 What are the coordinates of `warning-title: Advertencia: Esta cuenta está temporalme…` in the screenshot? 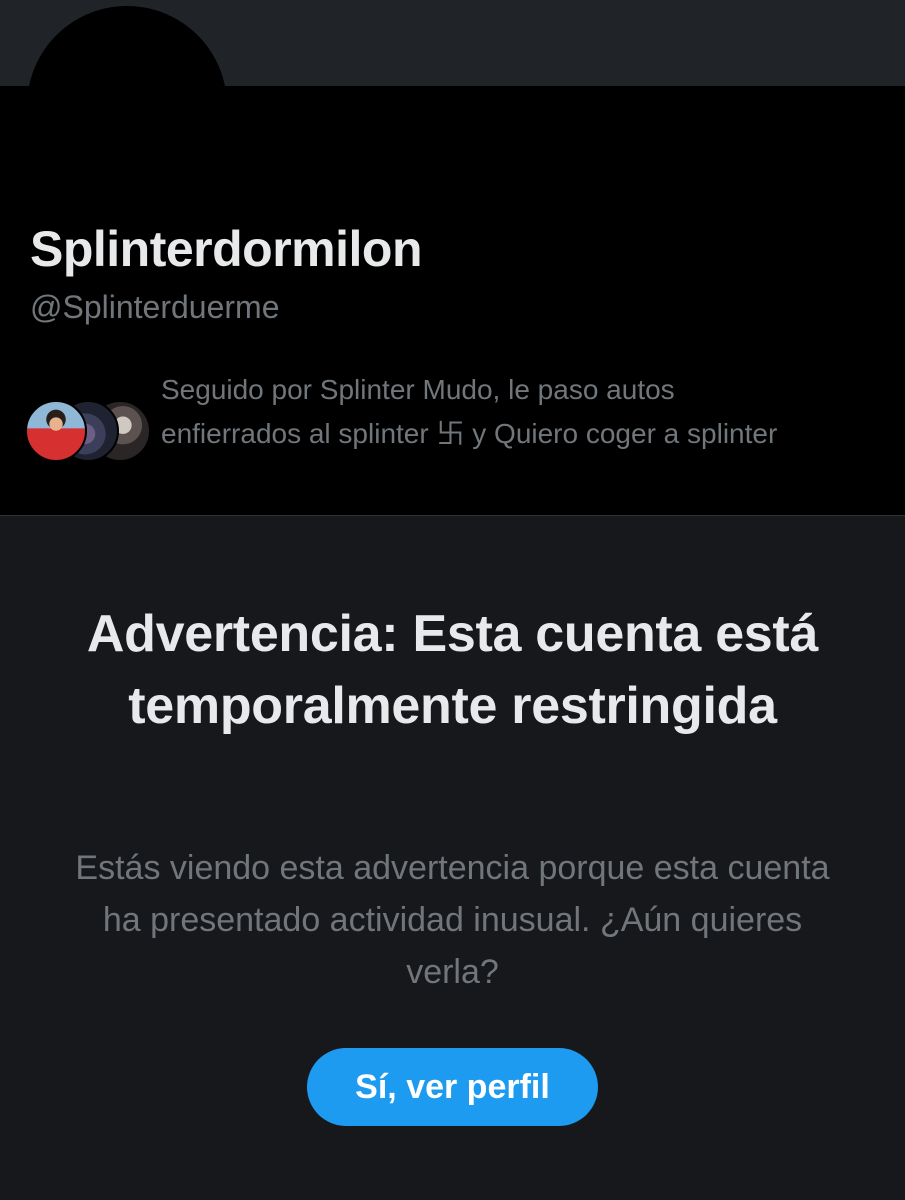 It's located at (452, 670).